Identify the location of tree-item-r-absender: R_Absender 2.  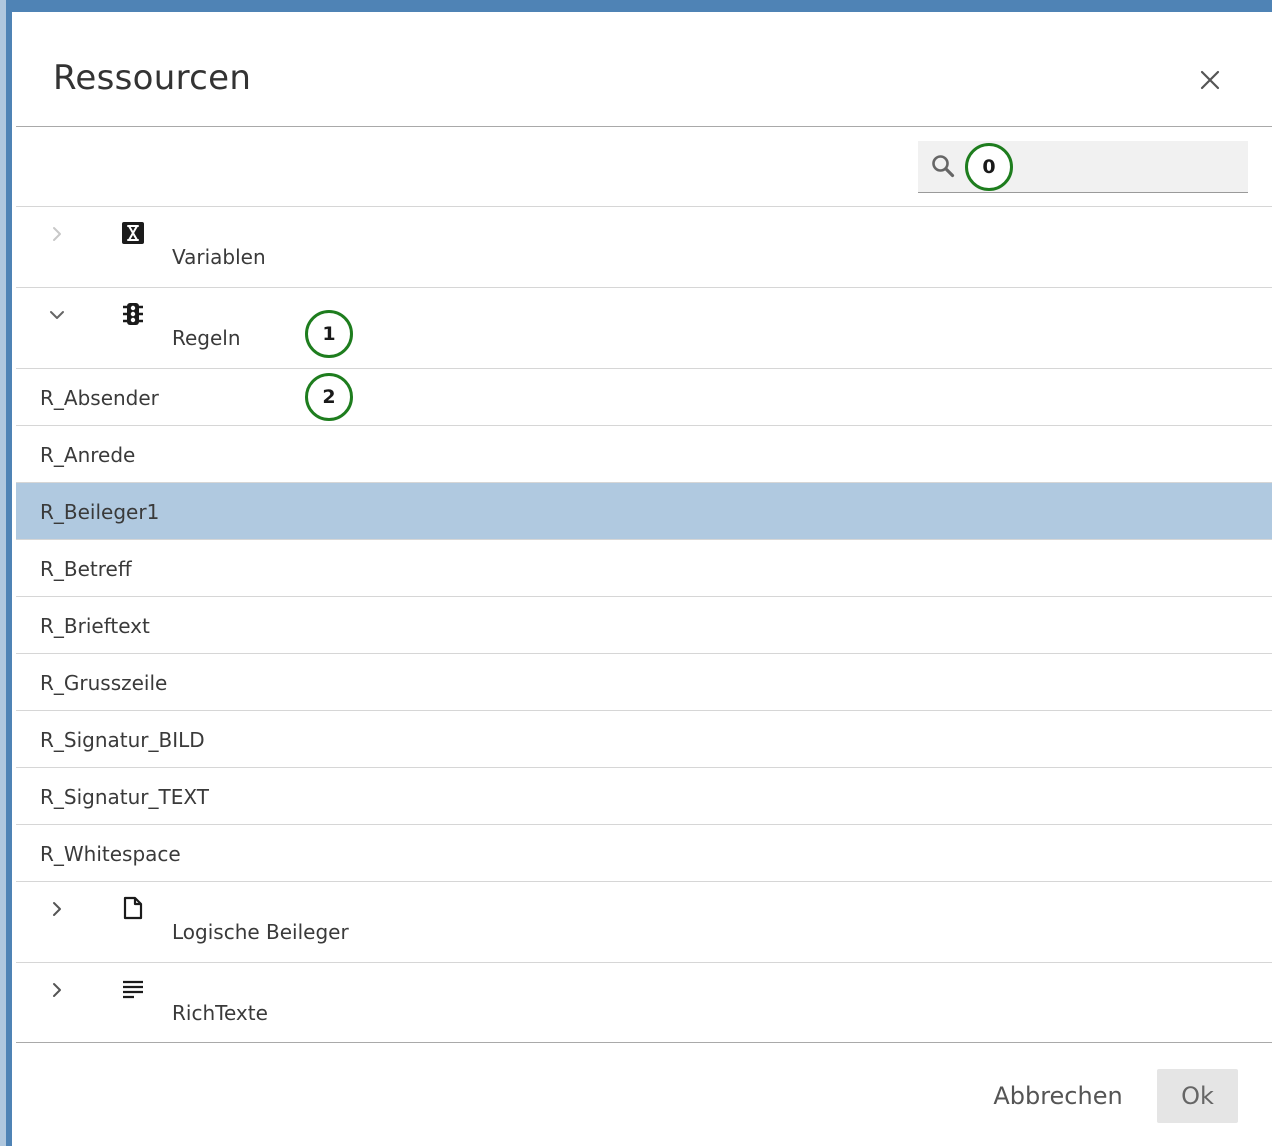
(644, 397).